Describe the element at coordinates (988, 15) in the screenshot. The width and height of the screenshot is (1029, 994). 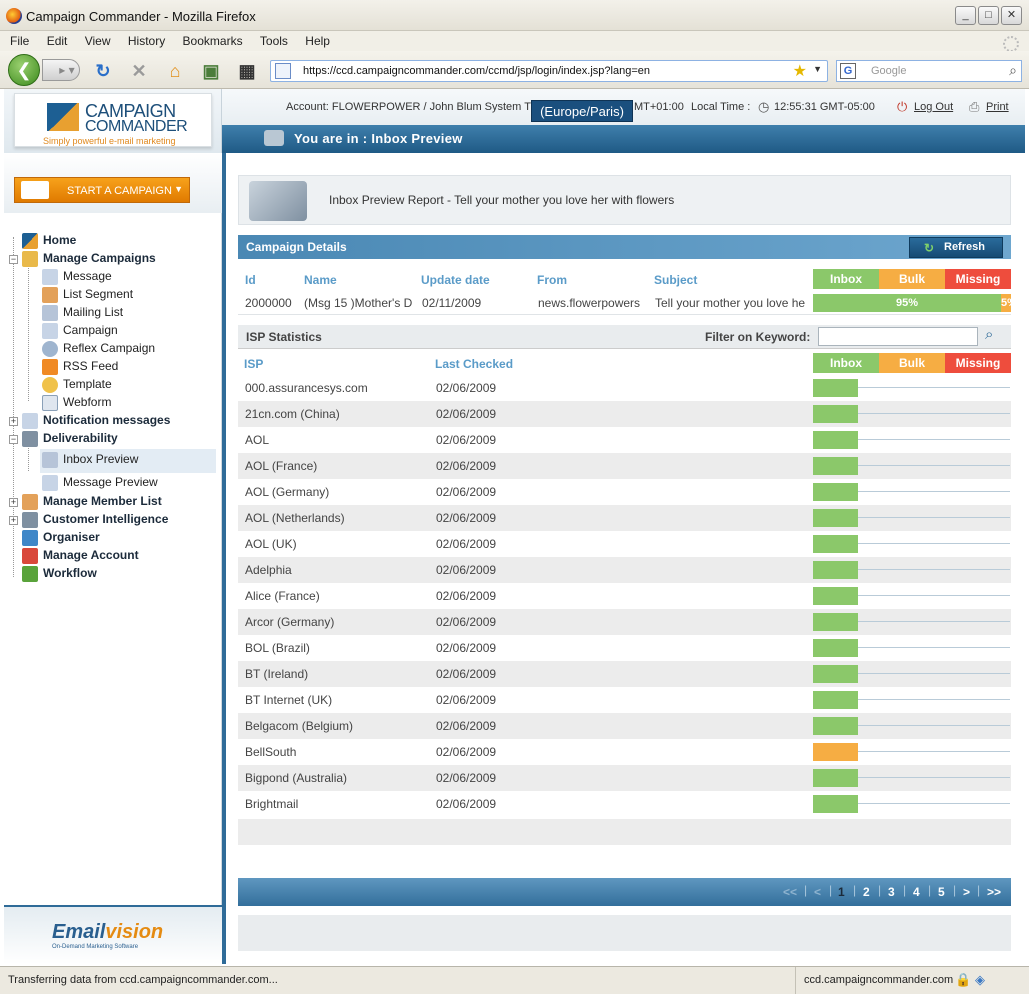
I see `maximize-button: □` at that location.